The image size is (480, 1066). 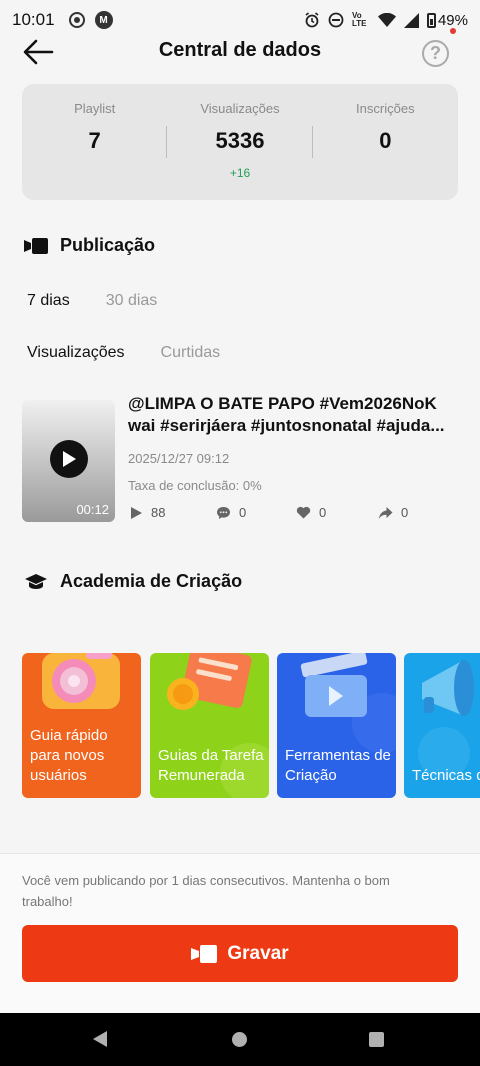 I want to click on question-icon: ?, so click(x=435, y=53).